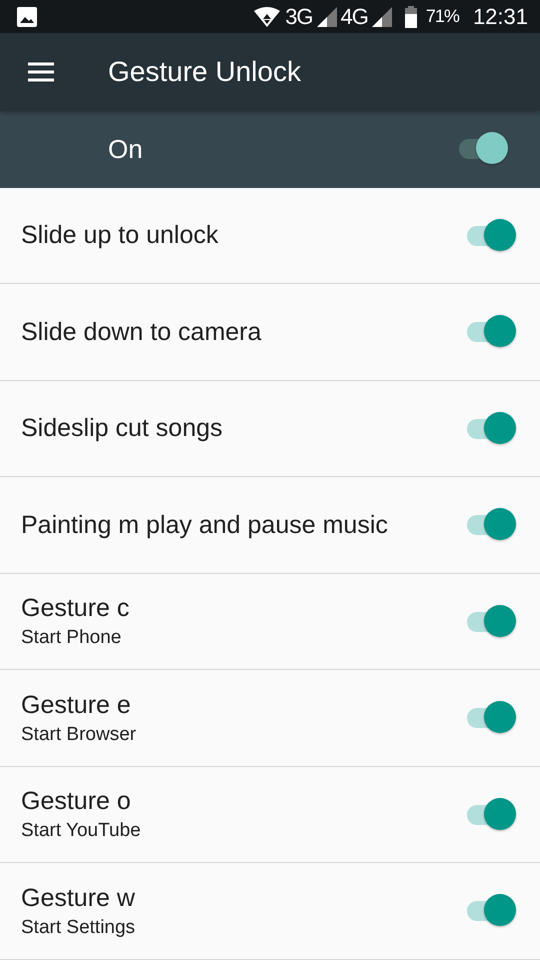  Describe the element at coordinates (81, 831) in the screenshot. I see `setting-subtitle: Start YouTube` at that location.